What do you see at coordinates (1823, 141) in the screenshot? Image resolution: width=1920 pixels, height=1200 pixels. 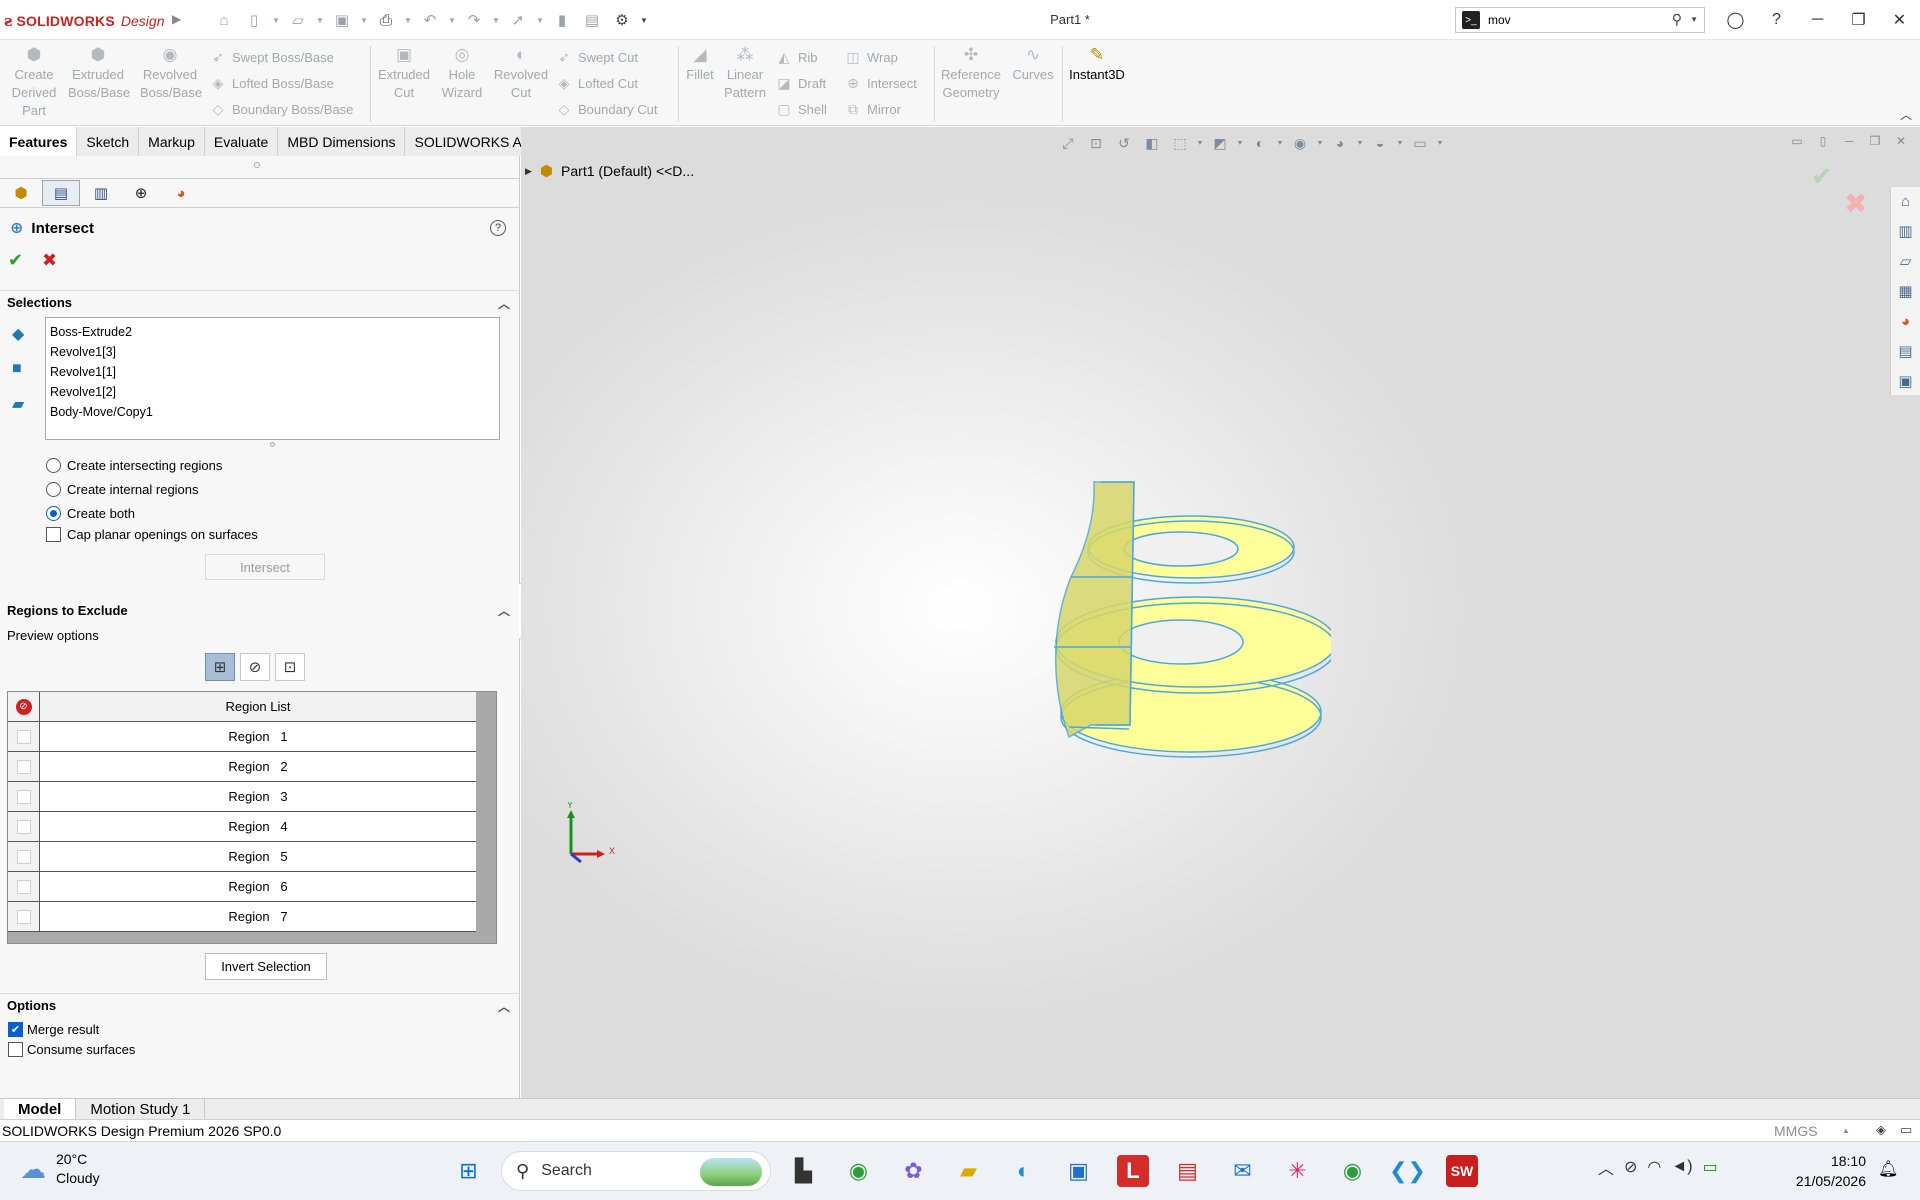 I see `split-icon: ▯` at bounding box center [1823, 141].